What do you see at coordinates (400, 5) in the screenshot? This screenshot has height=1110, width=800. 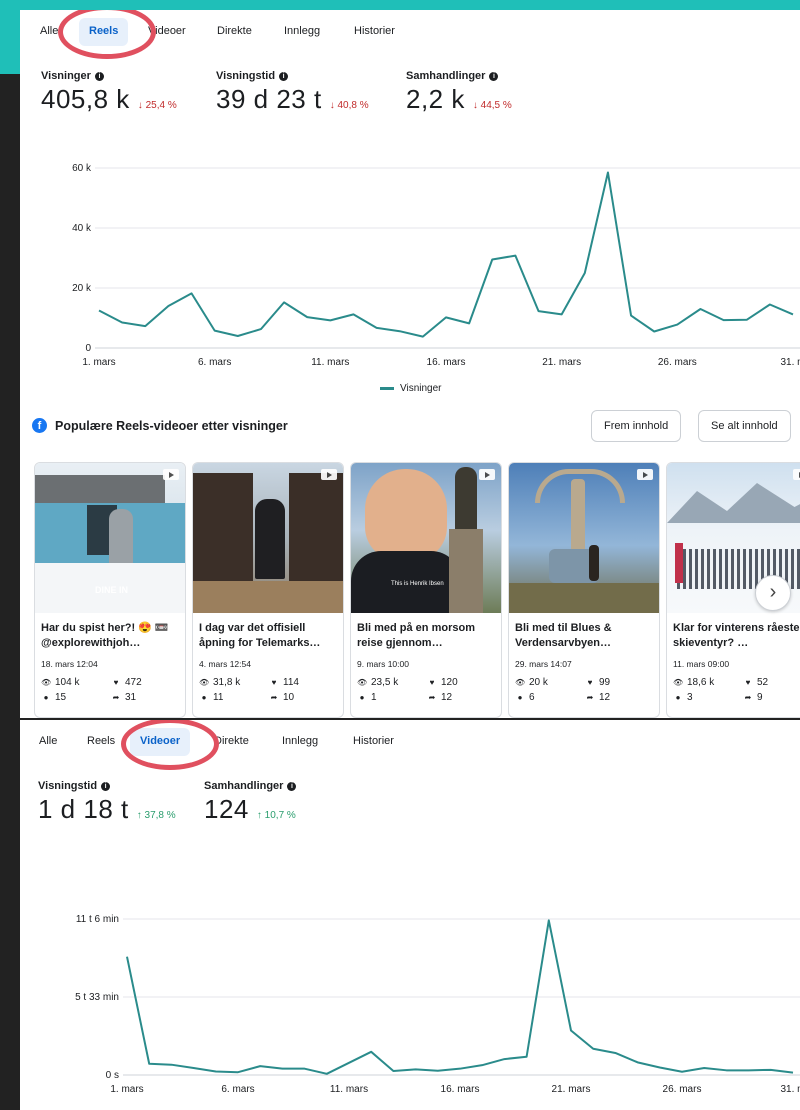 I see `top-accent-bar` at bounding box center [400, 5].